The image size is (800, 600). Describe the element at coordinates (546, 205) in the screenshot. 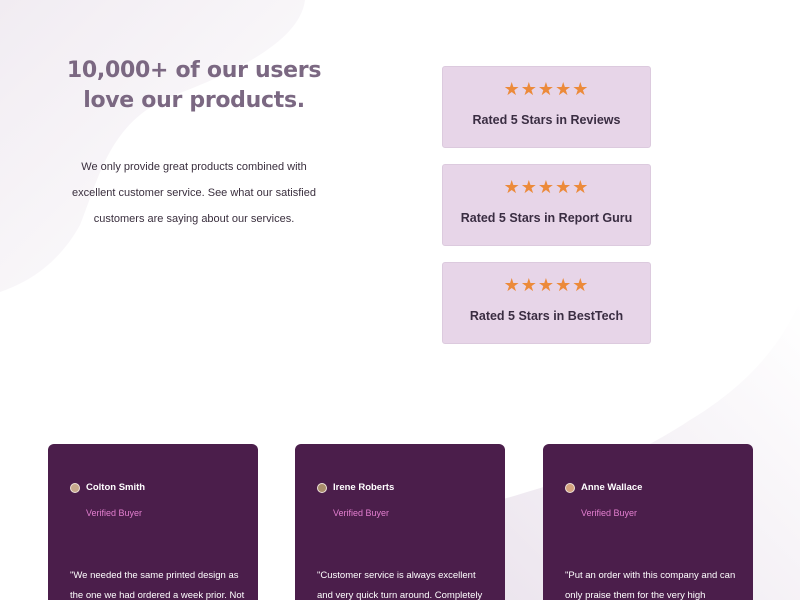

I see `rating-card-report-guru: ★★★★★ Rated 5 Stars in Report Guru` at that location.